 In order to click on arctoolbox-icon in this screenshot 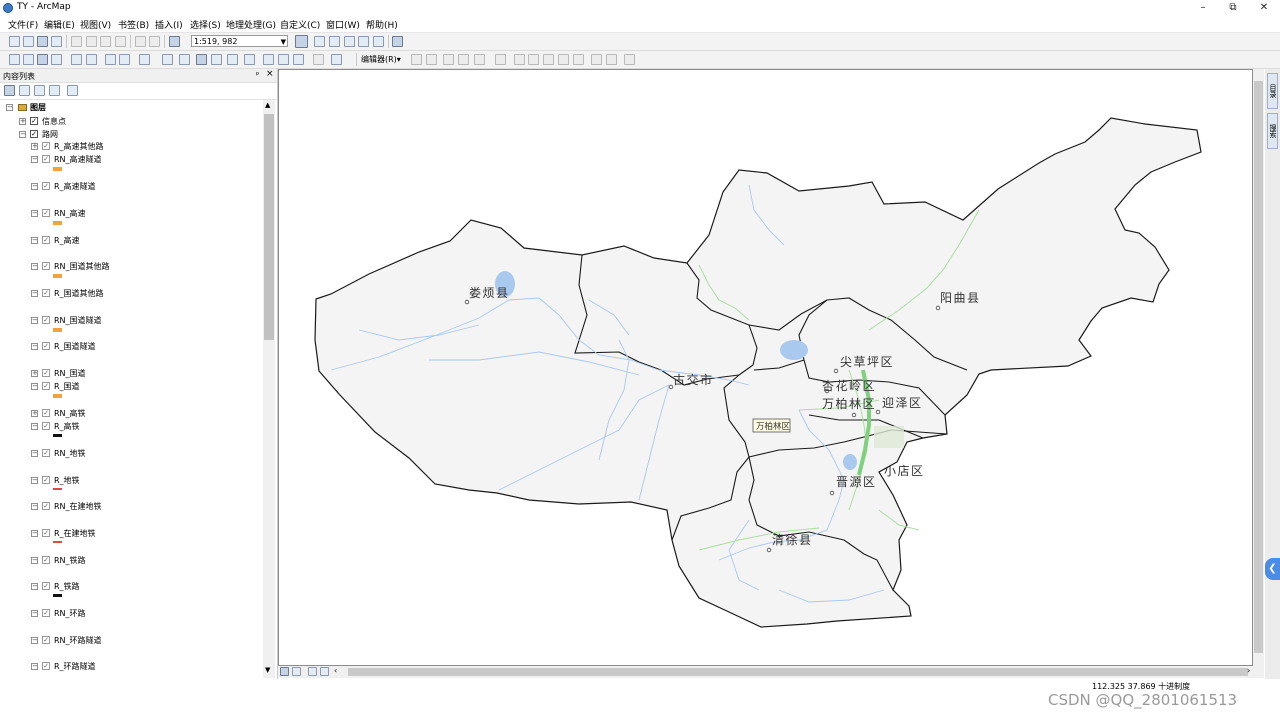, I will do `click(363, 41)`.